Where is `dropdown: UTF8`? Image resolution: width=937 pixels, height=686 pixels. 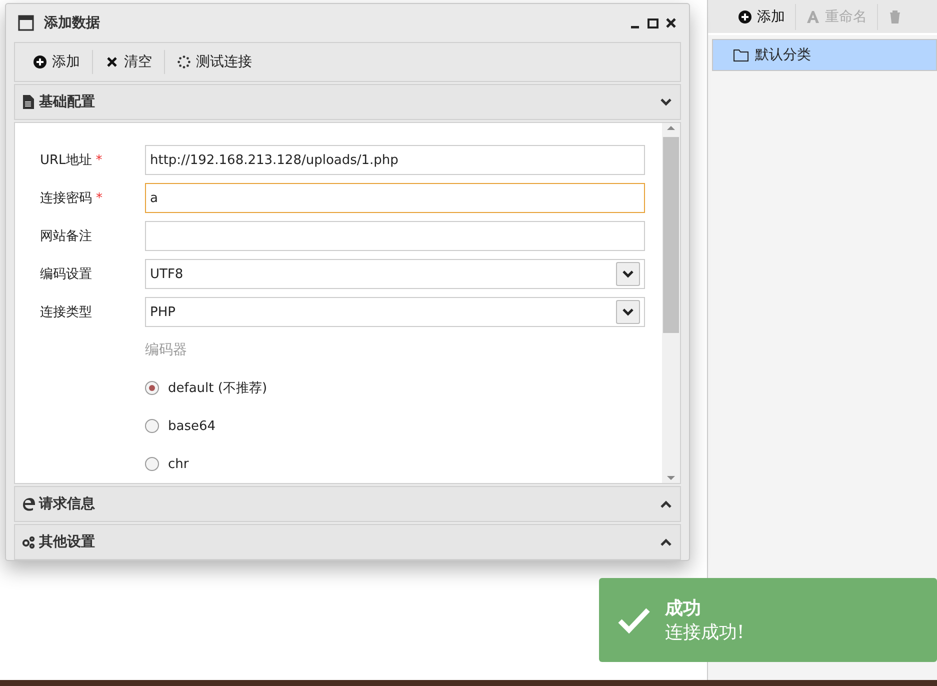 dropdown: UTF8 is located at coordinates (395, 274).